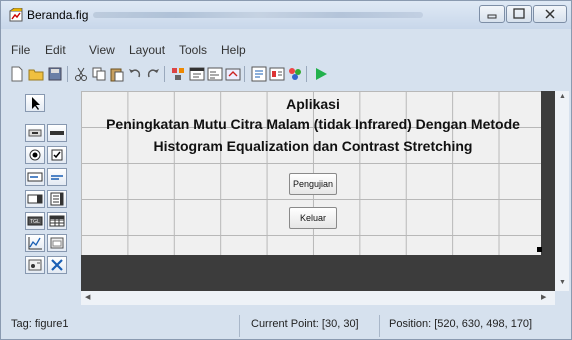 The width and height of the screenshot is (572, 340). What do you see at coordinates (147, 50) in the screenshot?
I see `menu-layout: Layout` at bounding box center [147, 50].